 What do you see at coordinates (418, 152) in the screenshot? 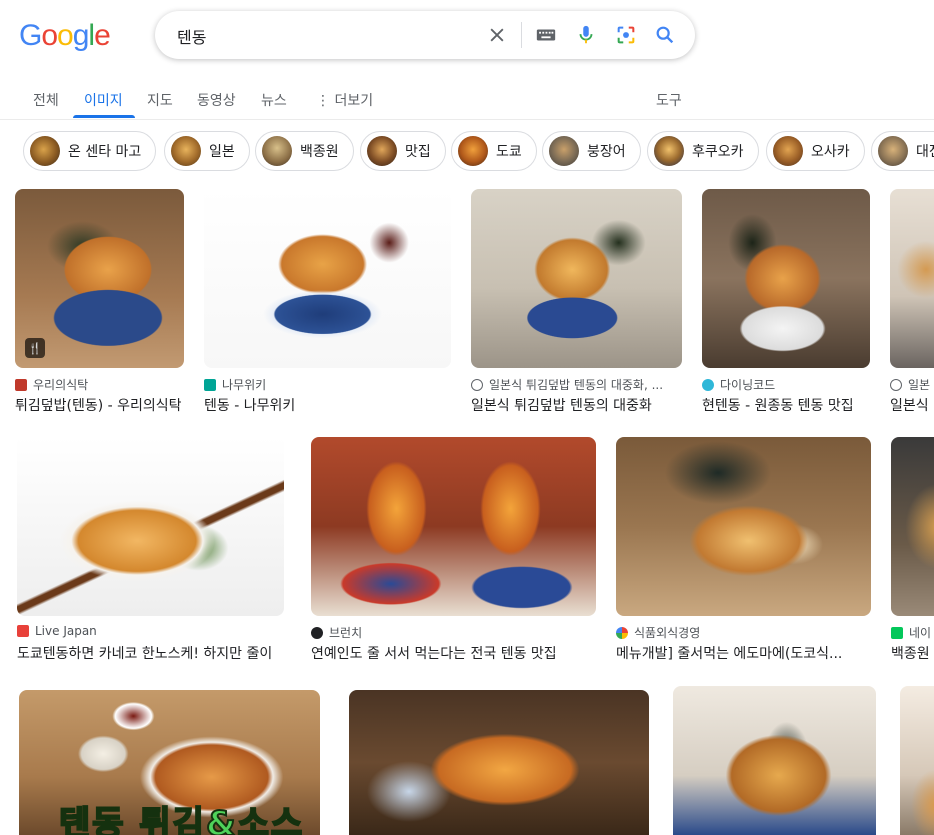
I see `chip-label: 맛집` at bounding box center [418, 152].